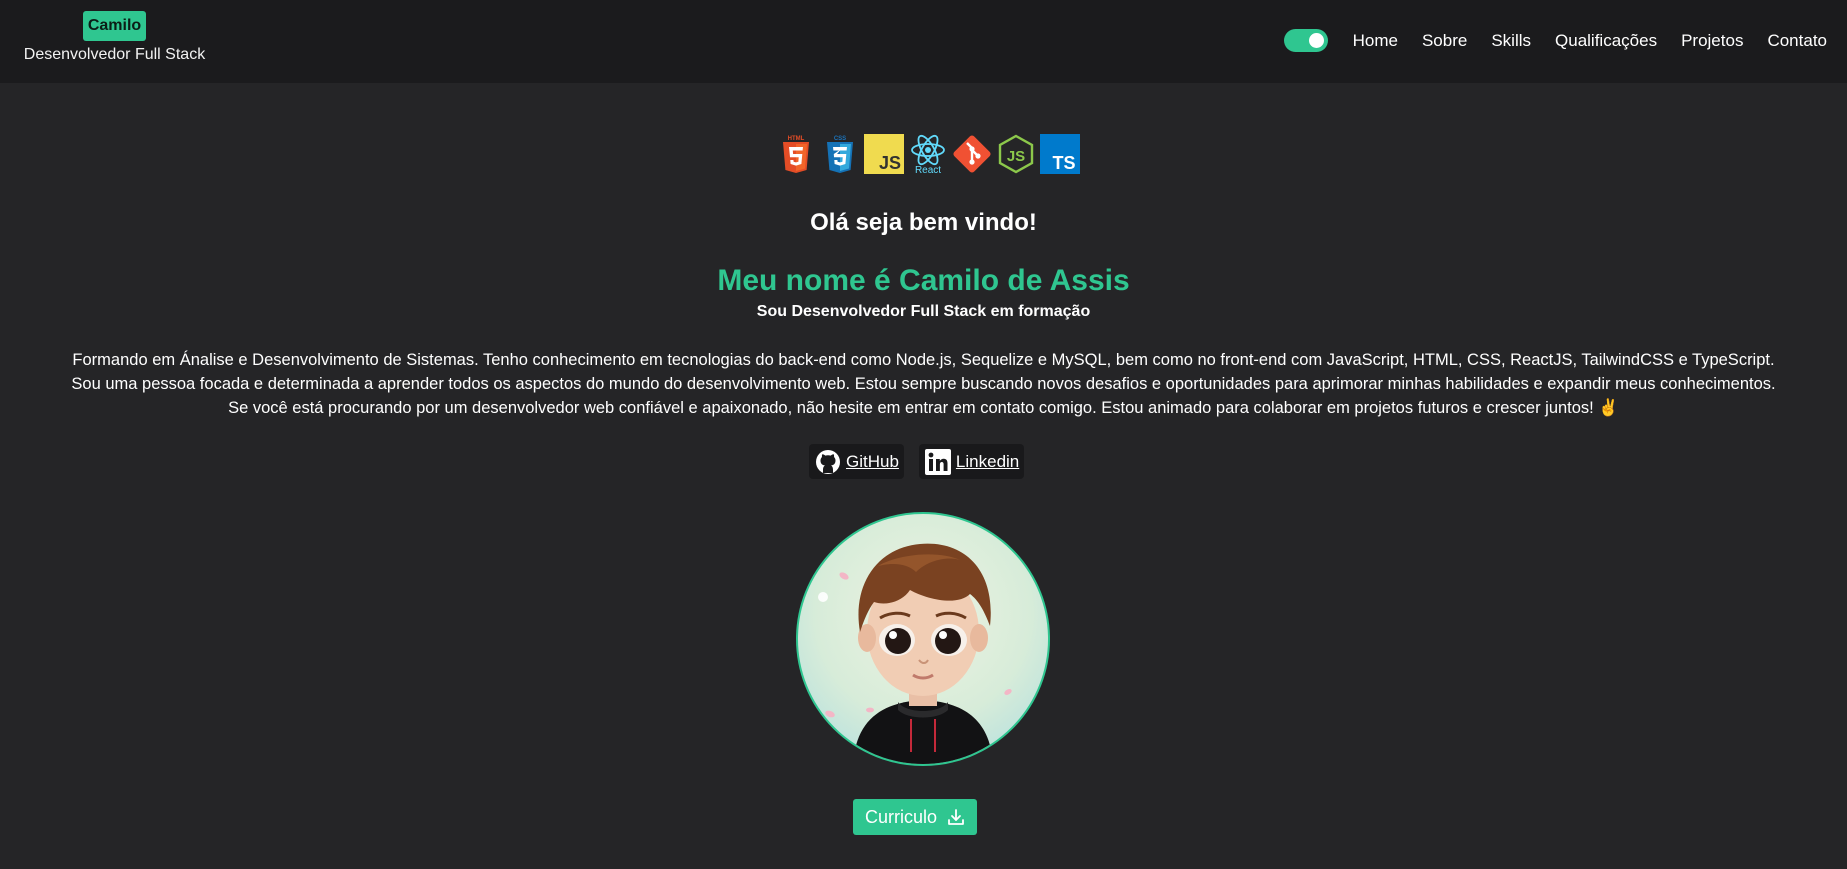 This screenshot has height=869, width=1847. Describe the element at coordinates (1606, 41) in the screenshot. I see `nav-qualificacoes: Qualificações` at that location.